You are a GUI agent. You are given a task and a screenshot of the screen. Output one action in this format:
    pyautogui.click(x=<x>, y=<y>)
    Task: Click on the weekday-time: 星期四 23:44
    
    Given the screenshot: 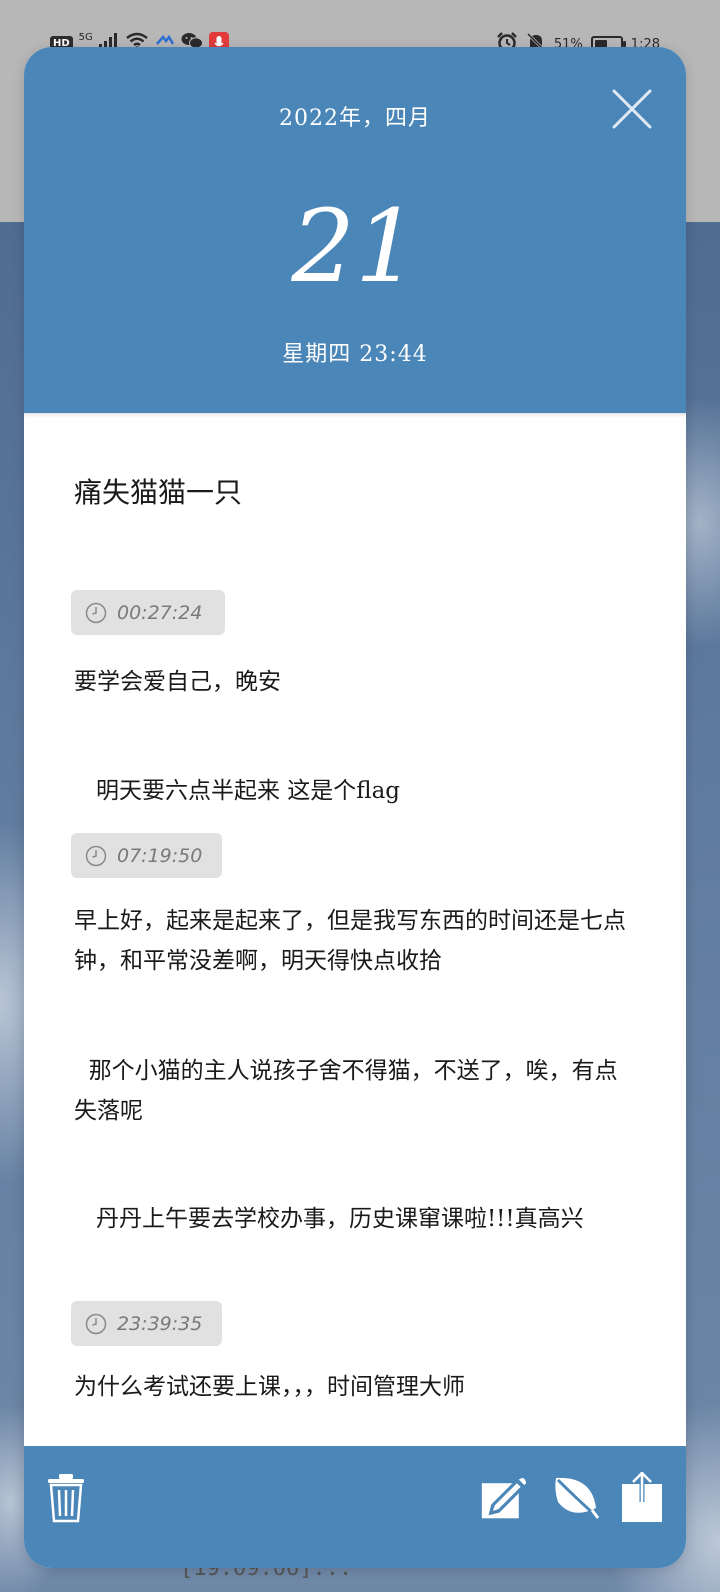 What is the action you would take?
    pyautogui.click(x=355, y=354)
    